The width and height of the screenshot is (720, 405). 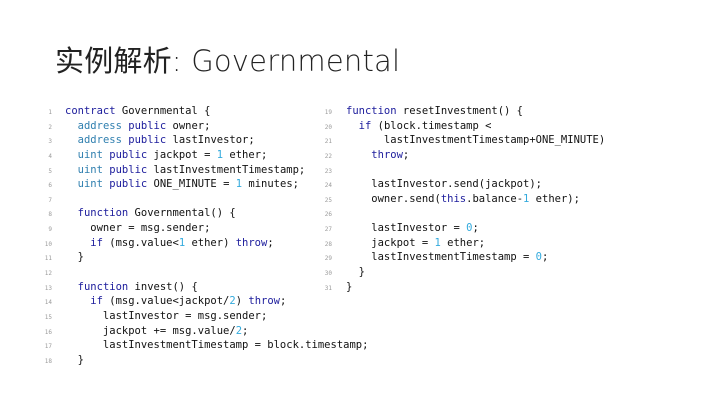 What do you see at coordinates (163, 286) in the screenshot?
I see `code-token: invest() {` at bounding box center [163, 286].